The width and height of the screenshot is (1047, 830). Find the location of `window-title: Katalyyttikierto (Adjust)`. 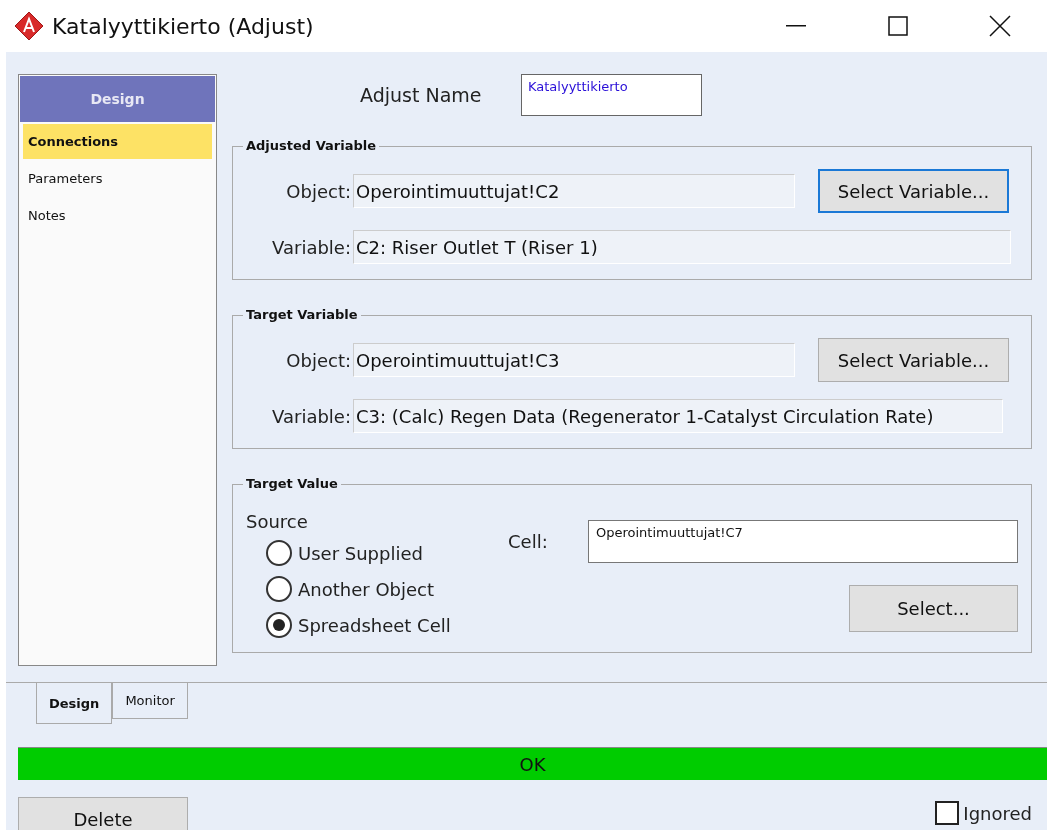

window-title: Katalyyttikierto (Adjust) is located at coordinates (183, 26).